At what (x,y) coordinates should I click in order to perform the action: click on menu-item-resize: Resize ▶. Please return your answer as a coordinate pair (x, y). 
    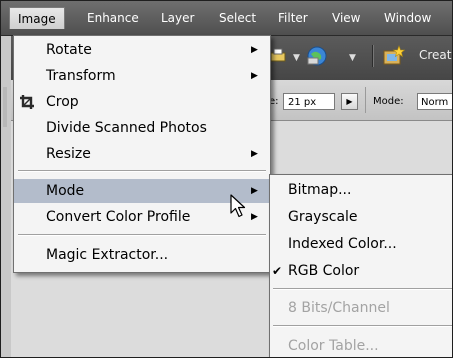
    Looking at the image, I should click on (142, 154).